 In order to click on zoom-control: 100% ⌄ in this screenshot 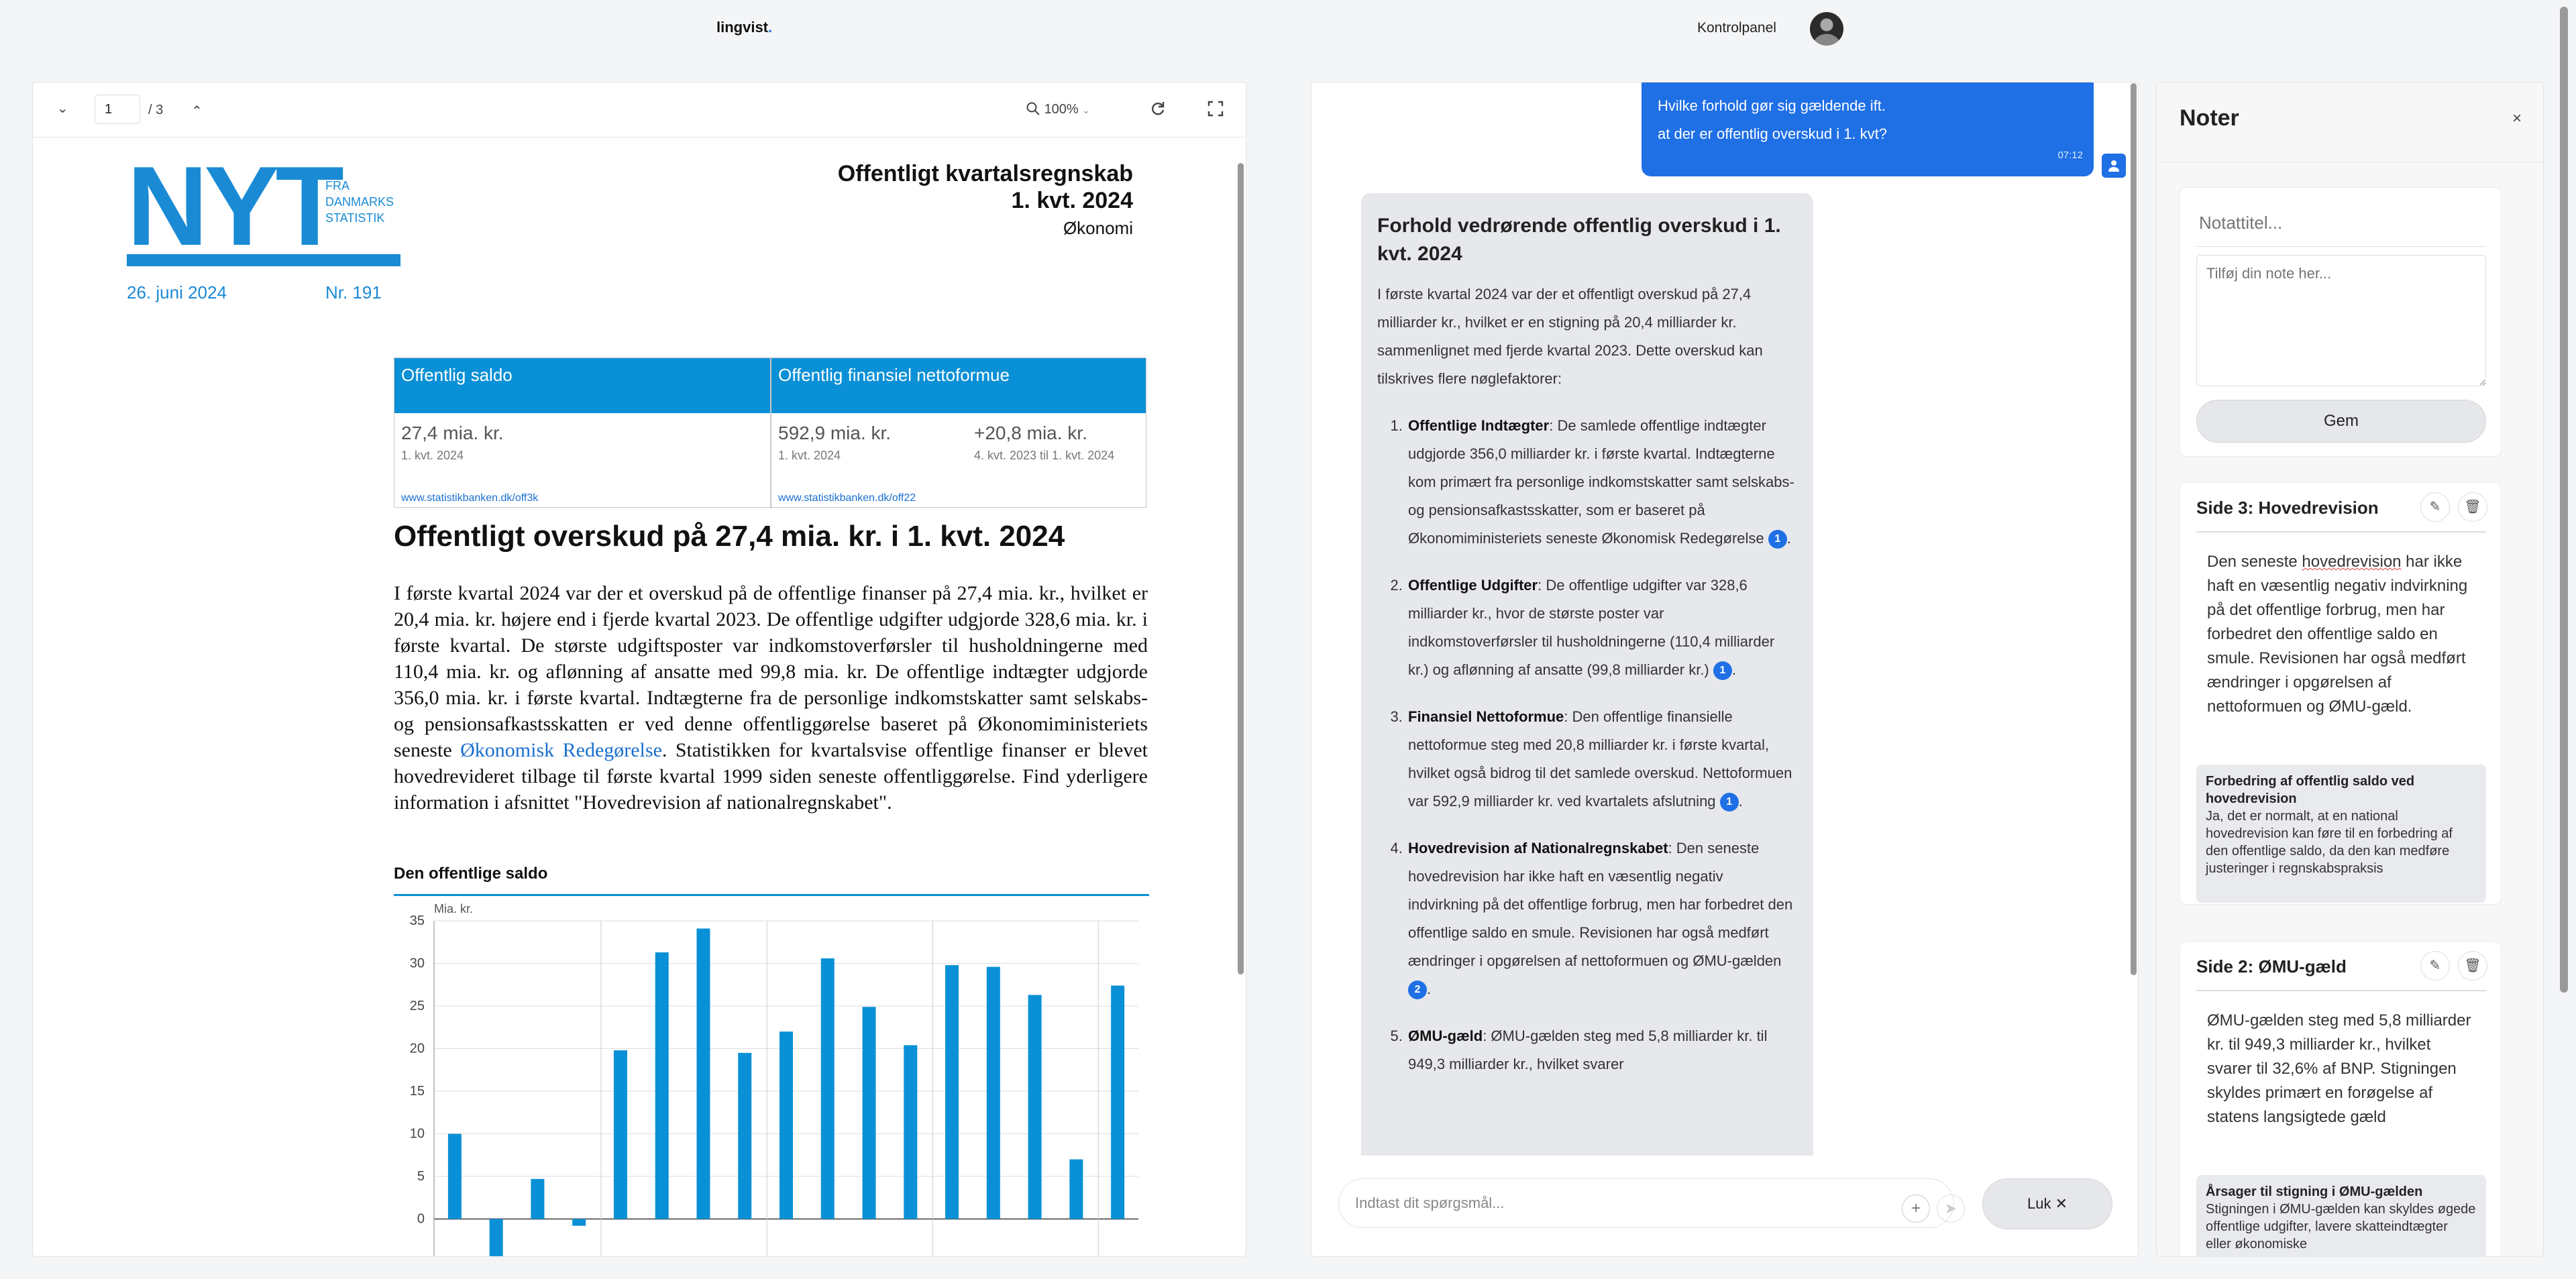, I will do `click(1058, 109)`.